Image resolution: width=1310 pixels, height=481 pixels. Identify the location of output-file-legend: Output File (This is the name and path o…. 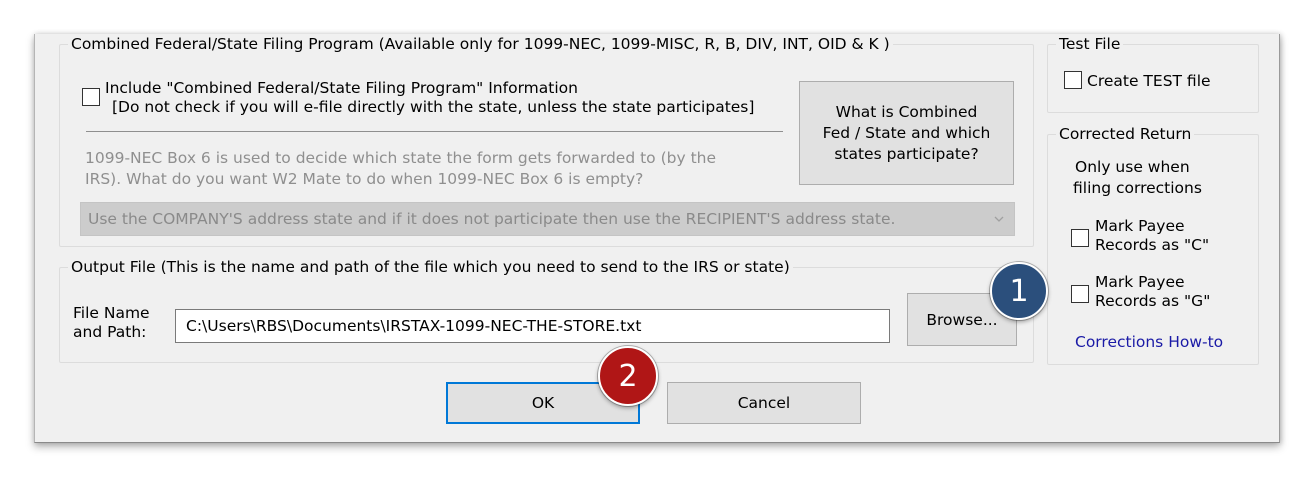
(430, 267).